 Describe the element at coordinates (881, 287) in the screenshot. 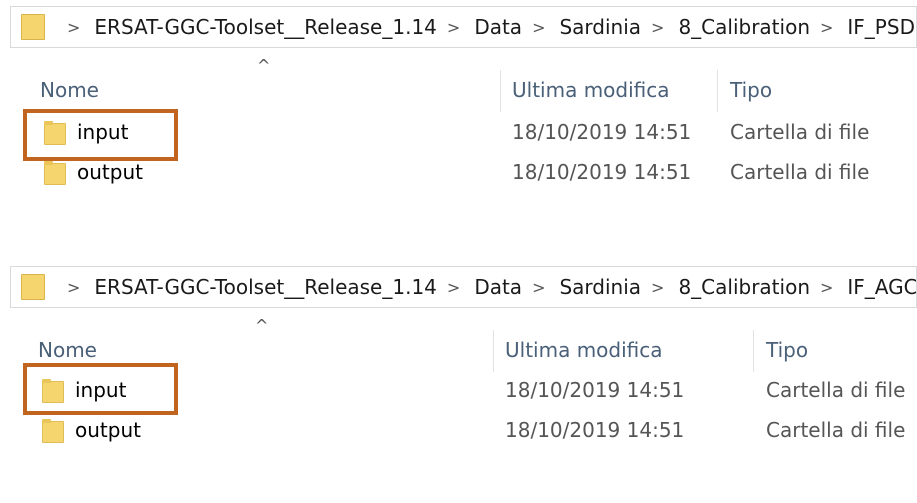

I see `breadcrumb-item: IF_AGC` at that location.